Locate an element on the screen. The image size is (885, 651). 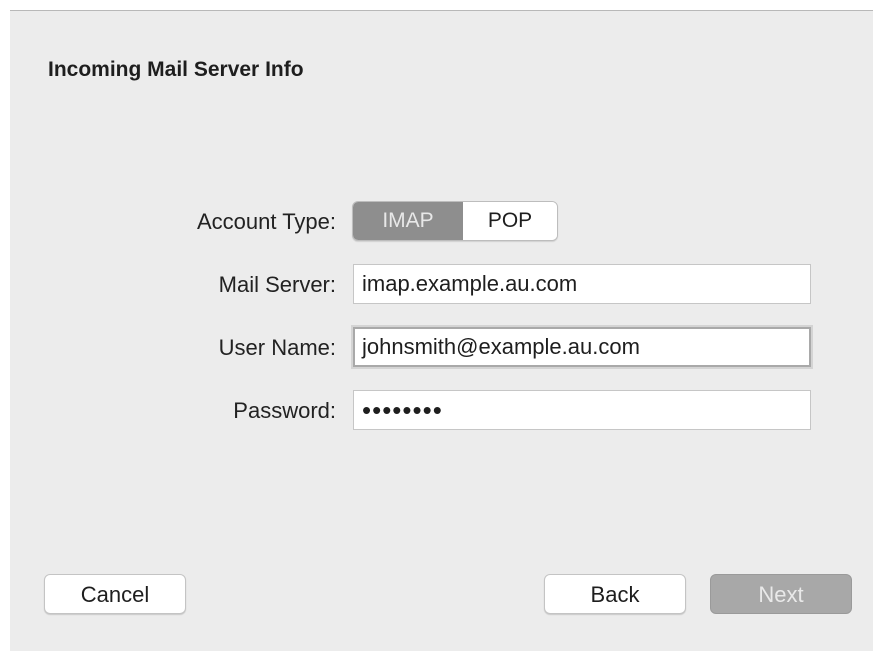
account-type-segmented-control: IMAP POP is located at coordinates (455, 221).